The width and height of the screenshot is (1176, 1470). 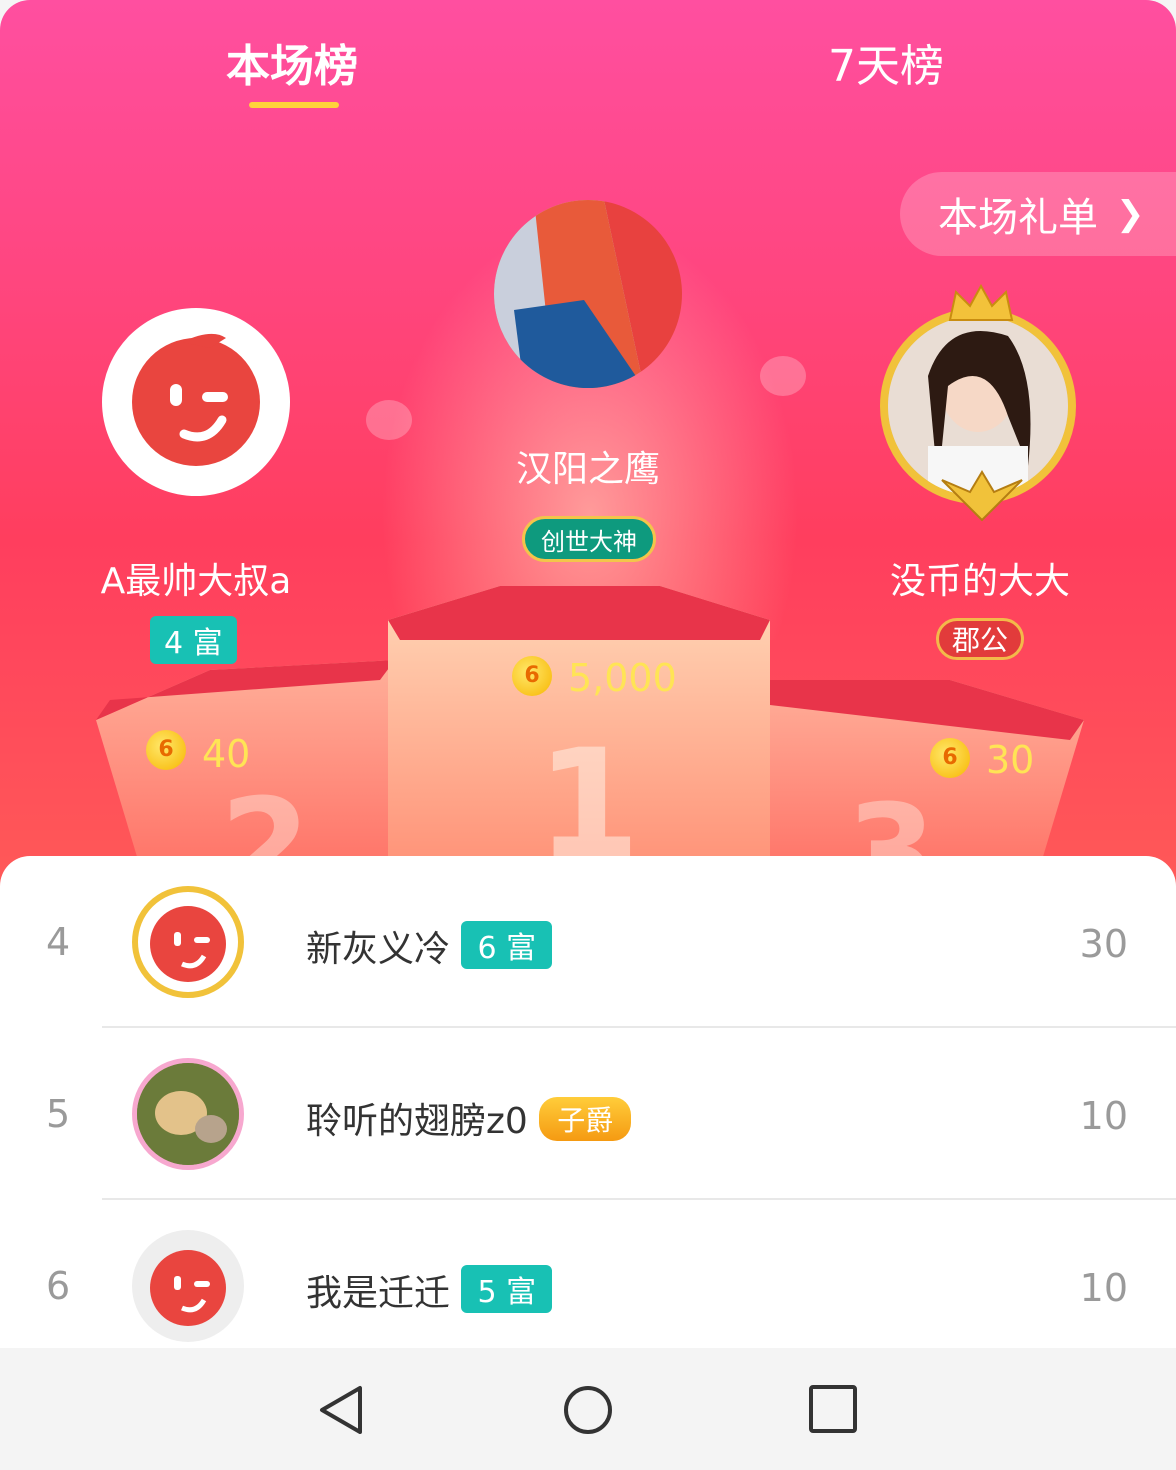 I want to click on wealth-level-badge: 5 富, so click(x=507, y=1289).